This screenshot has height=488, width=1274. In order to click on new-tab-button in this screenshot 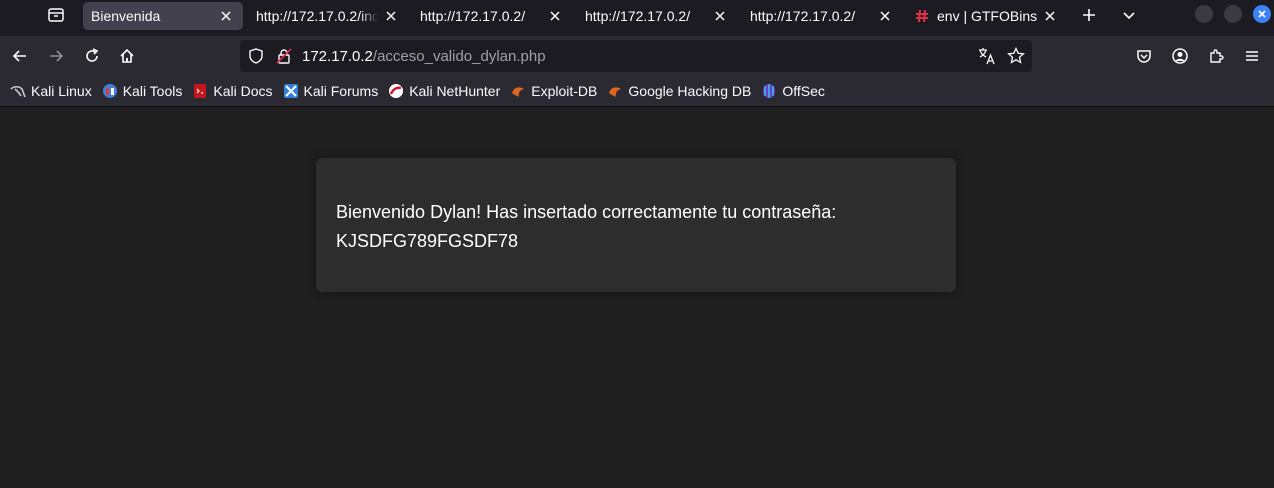, I will do `click(1089, 15)`.